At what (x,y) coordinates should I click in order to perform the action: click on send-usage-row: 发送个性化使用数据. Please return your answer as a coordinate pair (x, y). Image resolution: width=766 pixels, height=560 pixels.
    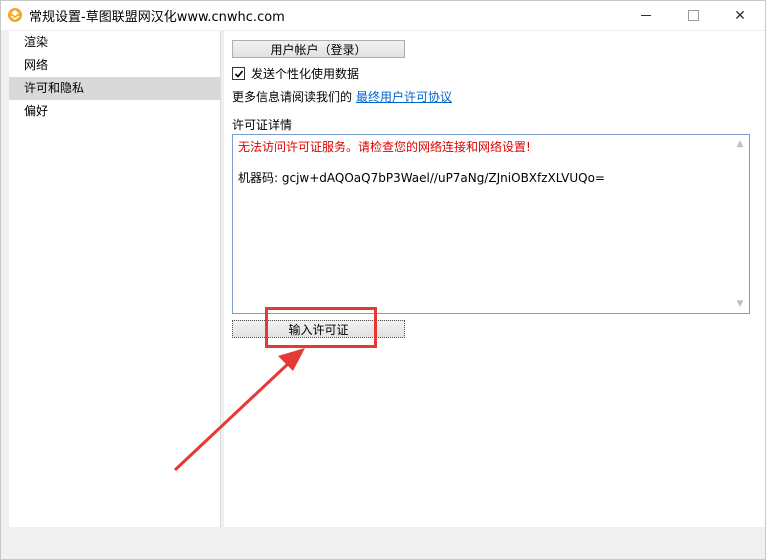
    Looking at the image, I should click on (295, 73).